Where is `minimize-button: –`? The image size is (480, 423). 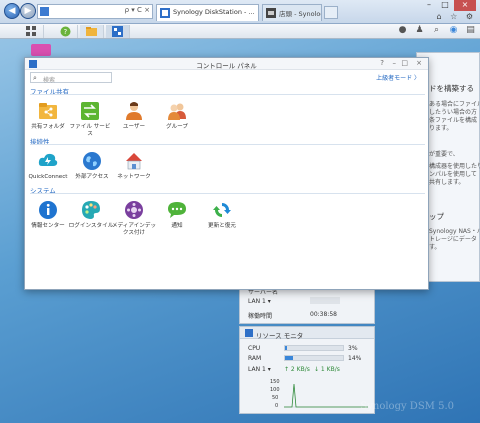
minimize-button: – is located at coordinates (395, 63).